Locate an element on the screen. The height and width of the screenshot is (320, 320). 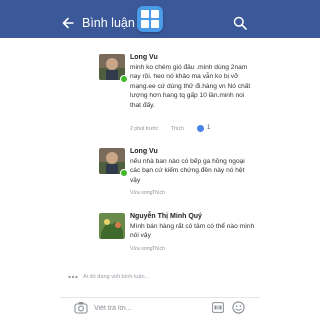
arrow-left-icon is located at coordinates (68, 23).